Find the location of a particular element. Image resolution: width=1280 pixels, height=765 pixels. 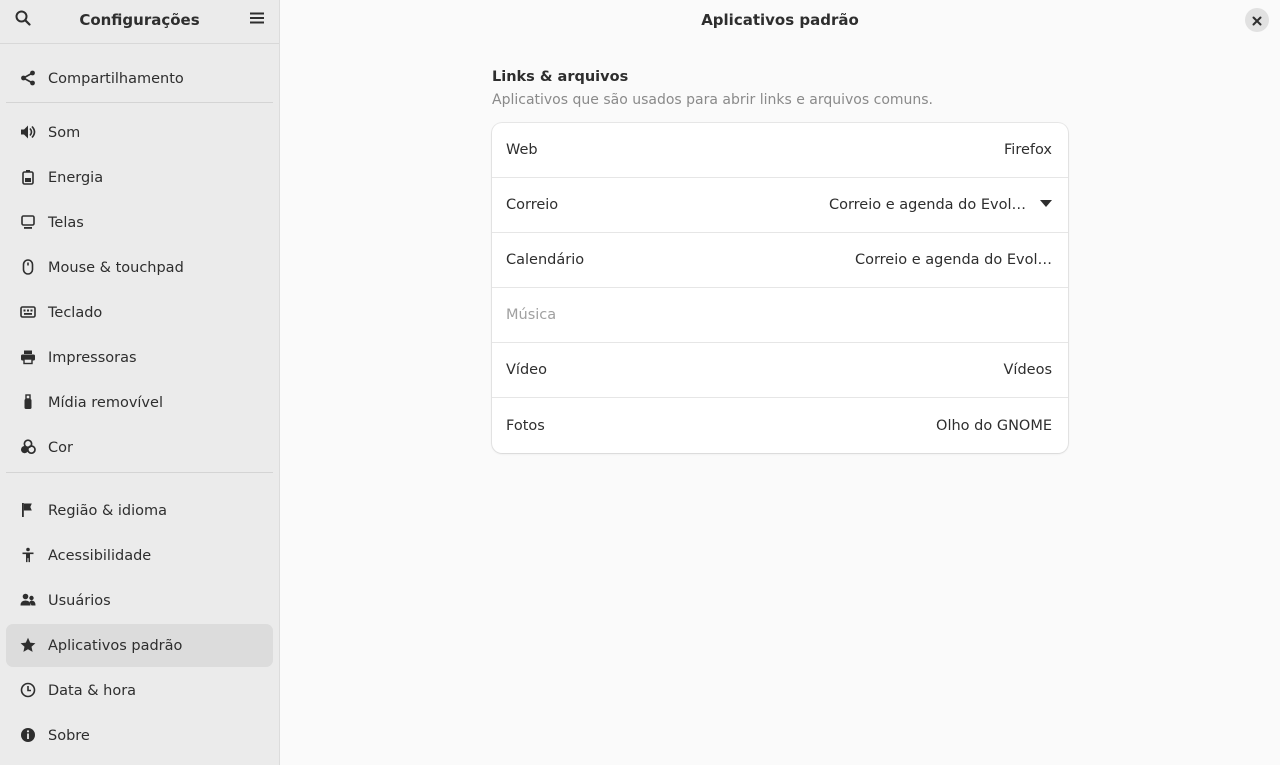

display-icon is located at coordinates (28, 222).